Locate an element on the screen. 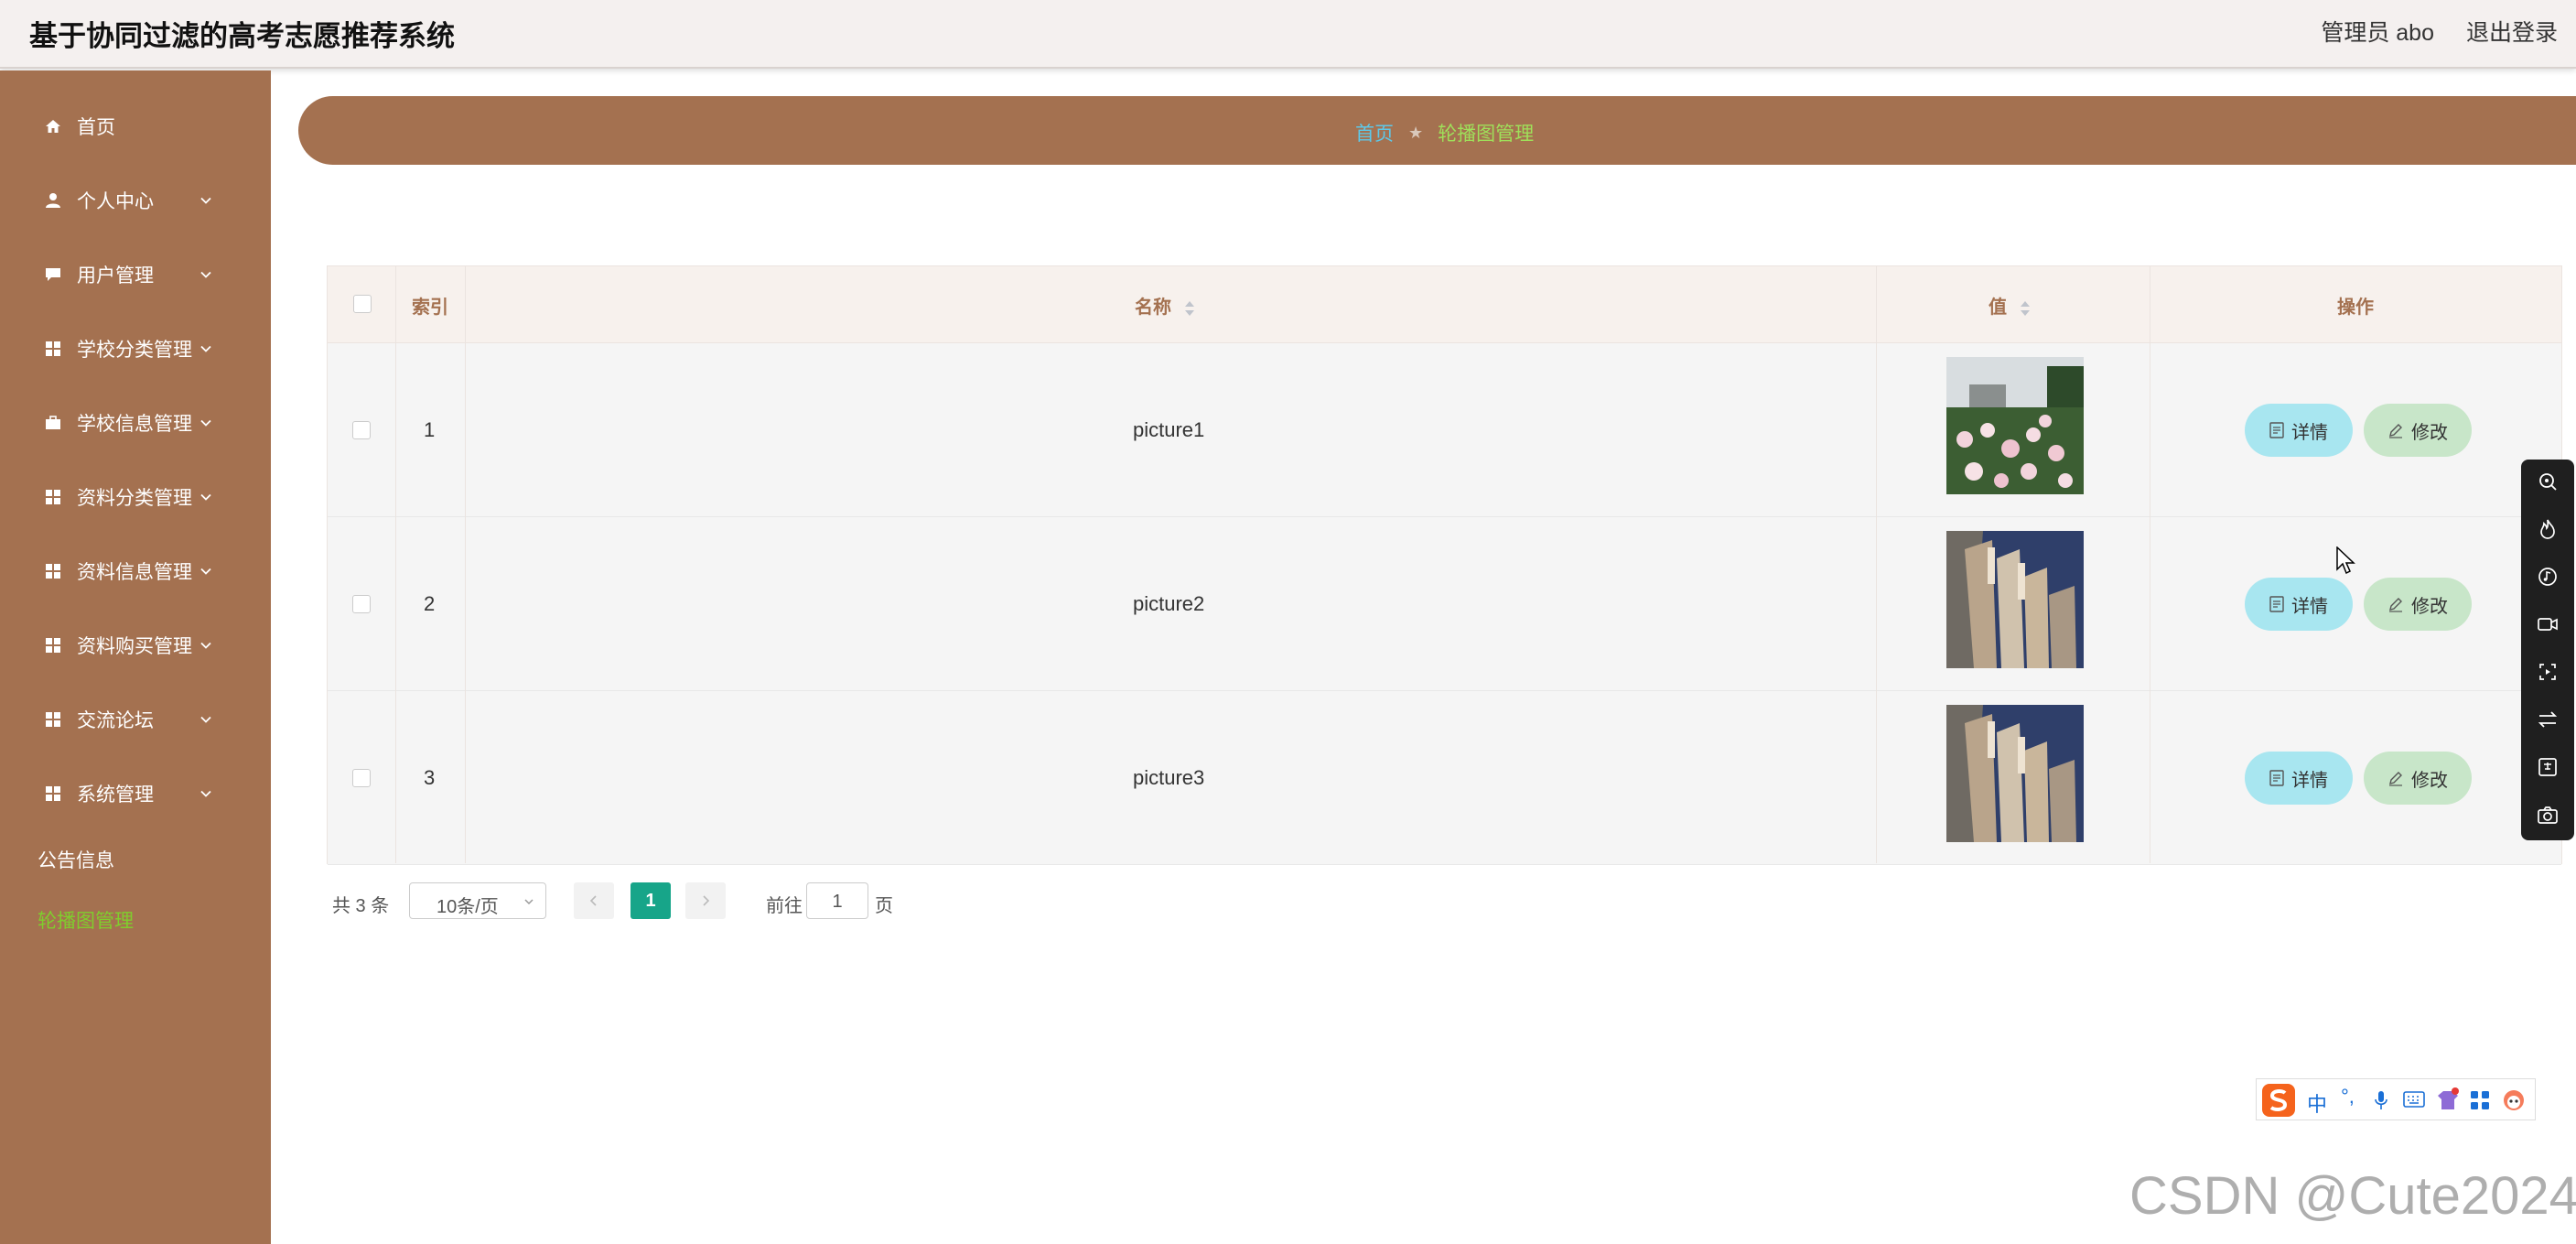 The height and width of the screenshot is (1244, 2576). breadcrumb-current: 轮播图管理 is located at coordinates (1486, 134).